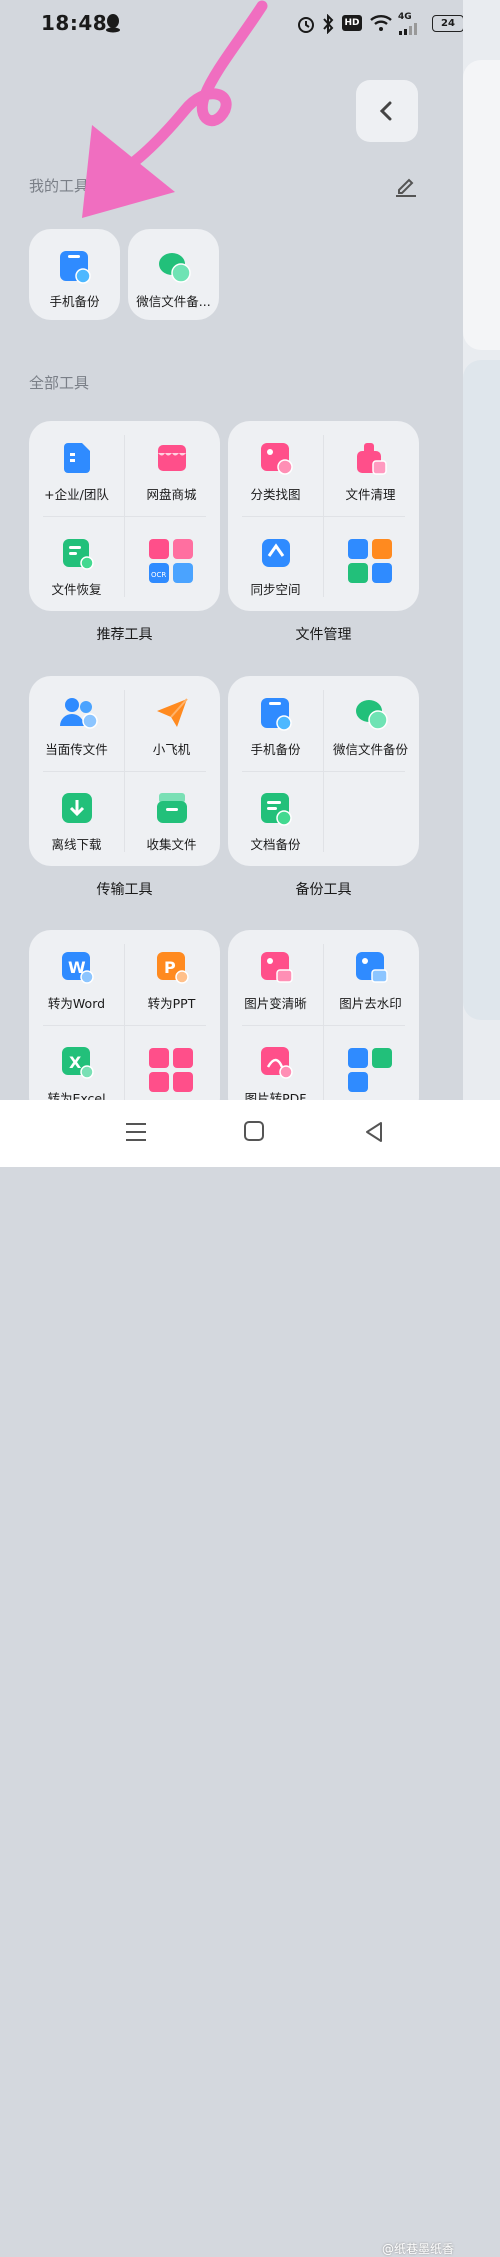  I want to click on tool-netdisk-store: 网盘商城, so click(171, 468).